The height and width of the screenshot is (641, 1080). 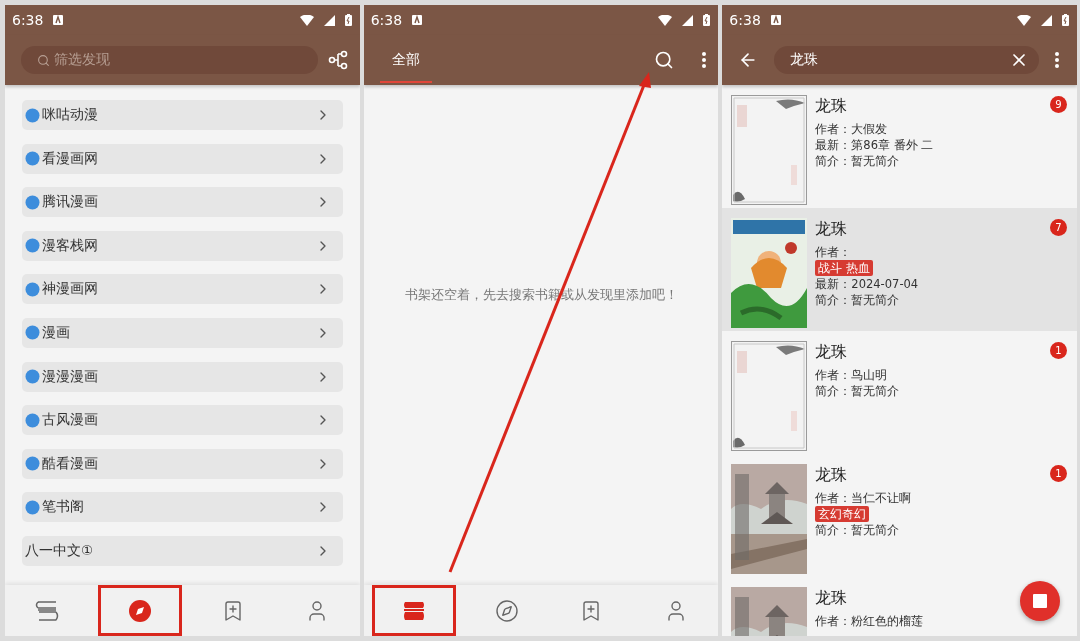 I want to click on search-button, so click(x=664, y=60).